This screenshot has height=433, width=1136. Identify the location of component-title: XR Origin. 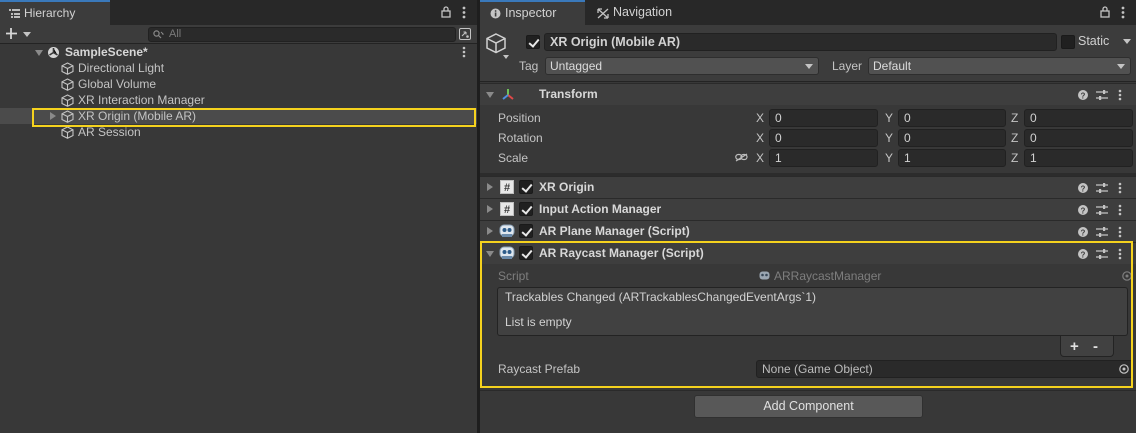
(567, 187).